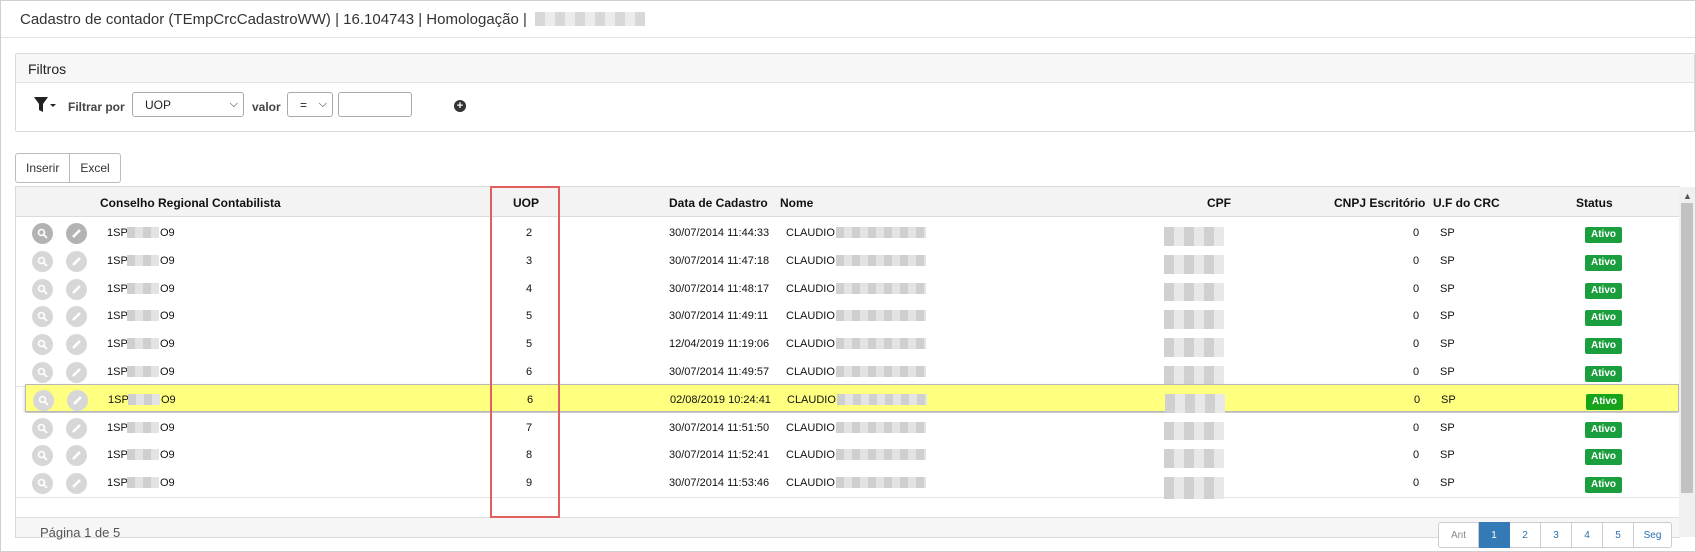 Image resolution: width=1696 pixels, height=552 pixels. Describe the element at coordinates (310, 104) in the screenshot. I see `operator-select: = ⌵` at that location.